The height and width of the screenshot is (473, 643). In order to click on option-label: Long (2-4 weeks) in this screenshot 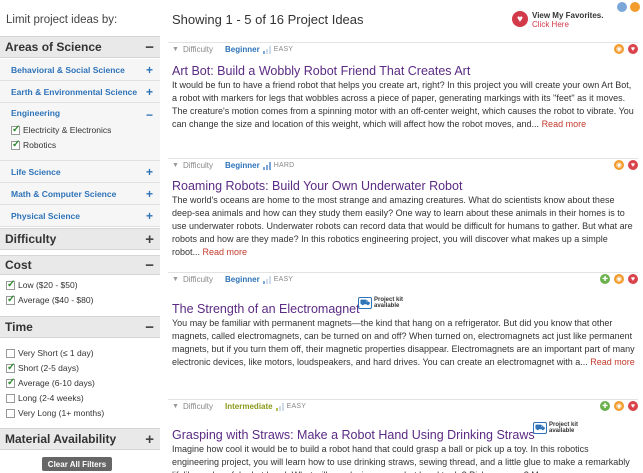, I will do `click(51, 398)`.